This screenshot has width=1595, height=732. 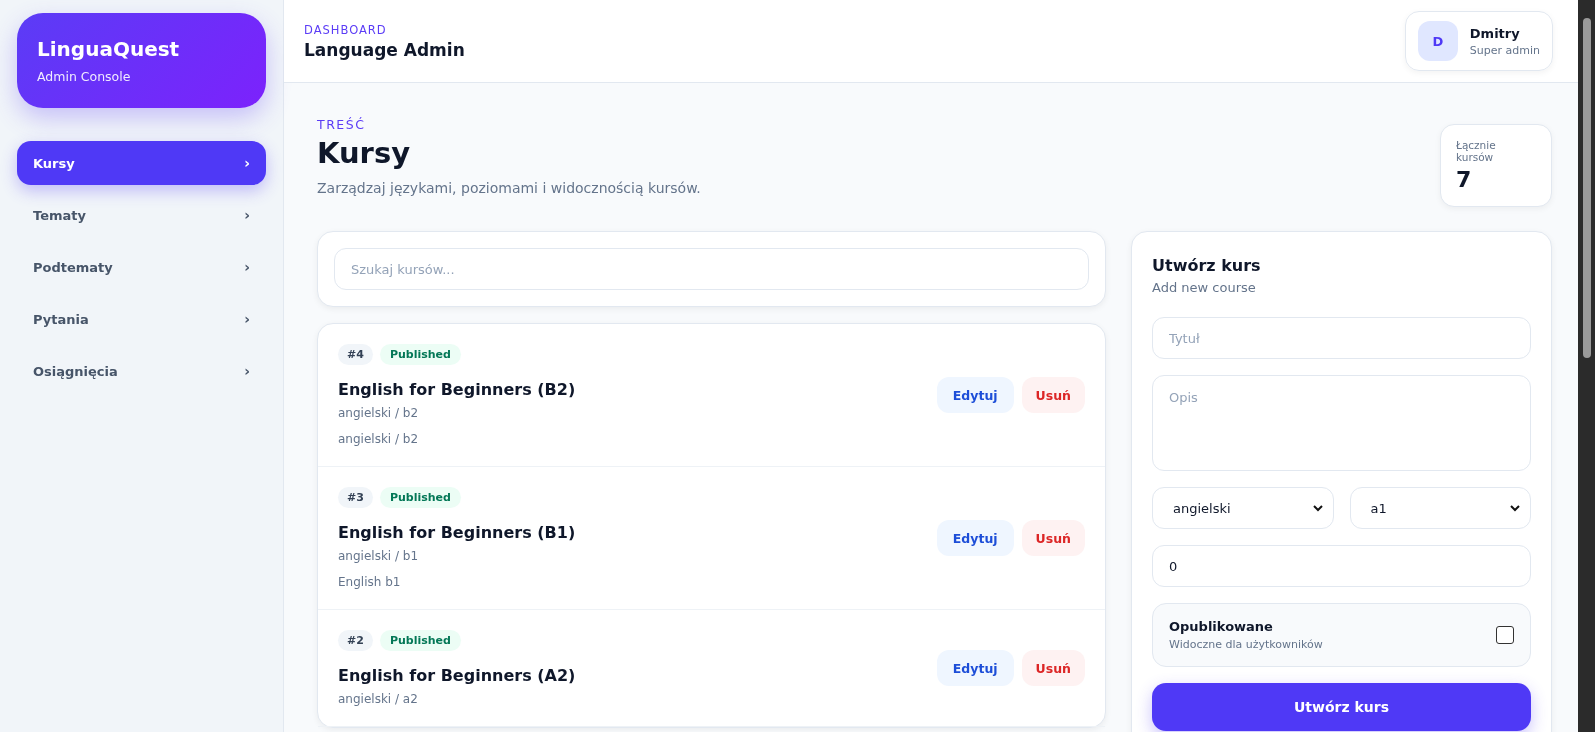 I want to click on title-field: Tytuł, so click(x=1341, y=338).